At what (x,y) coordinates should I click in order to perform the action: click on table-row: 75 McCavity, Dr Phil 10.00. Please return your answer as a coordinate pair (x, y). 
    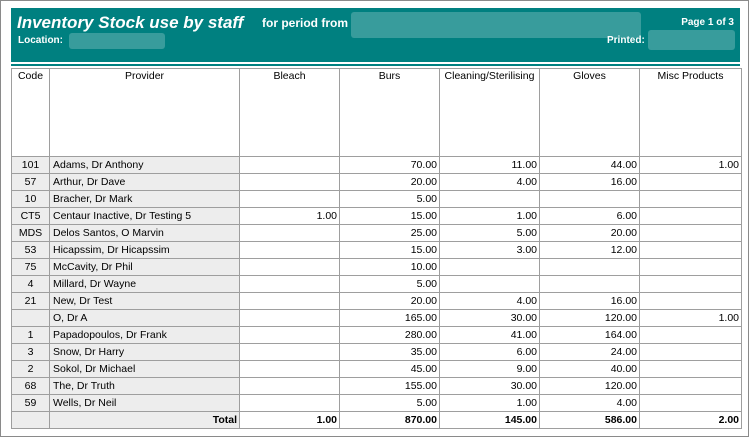
    Looking at the image, I should click on (376, 267).